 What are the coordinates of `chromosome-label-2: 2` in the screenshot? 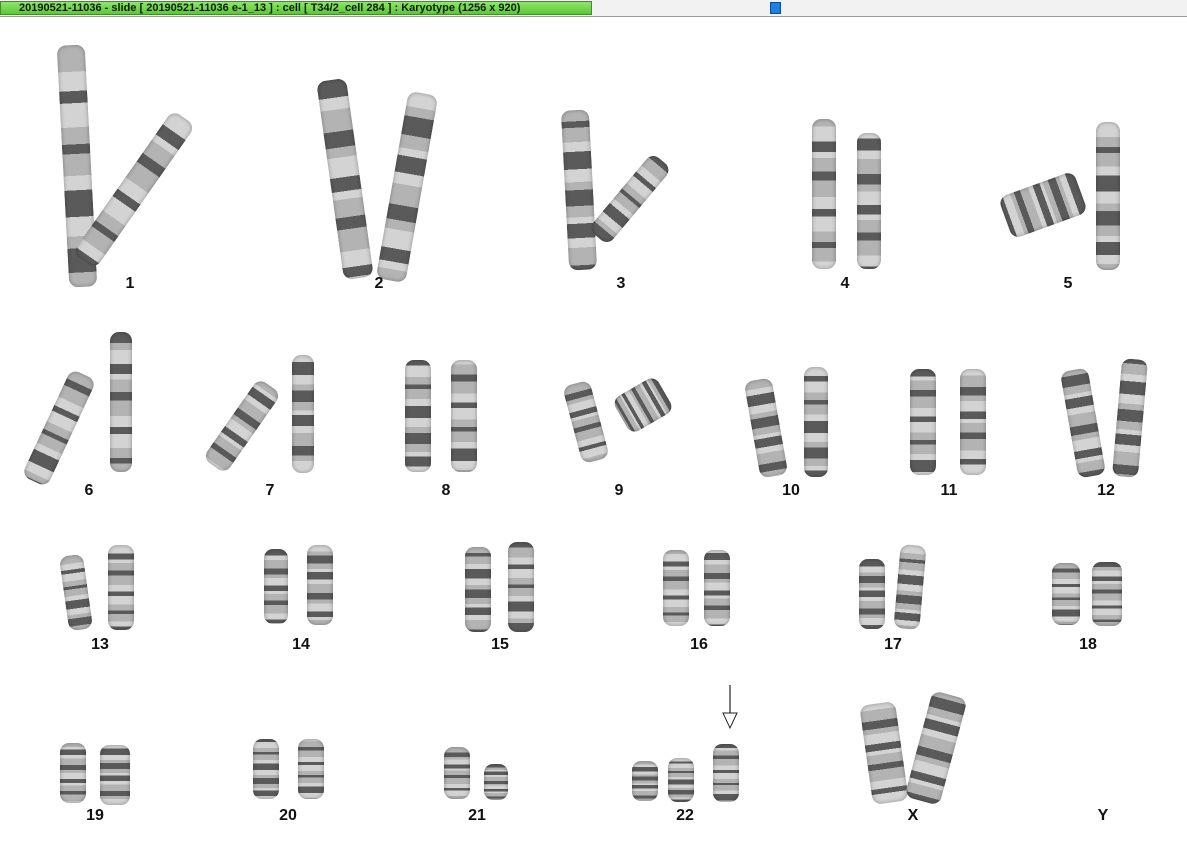 It's located at (379, 283).